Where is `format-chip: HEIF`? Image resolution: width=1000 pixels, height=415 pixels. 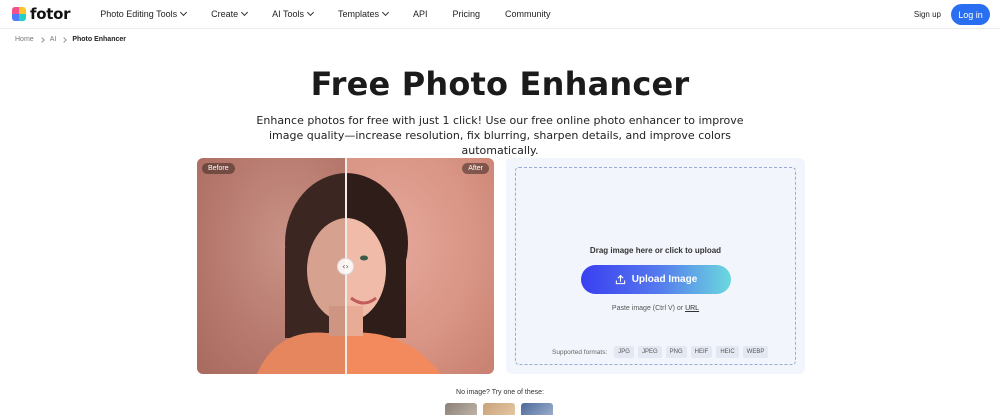
format-chip: HEIF is located at coordinates (701, 352).